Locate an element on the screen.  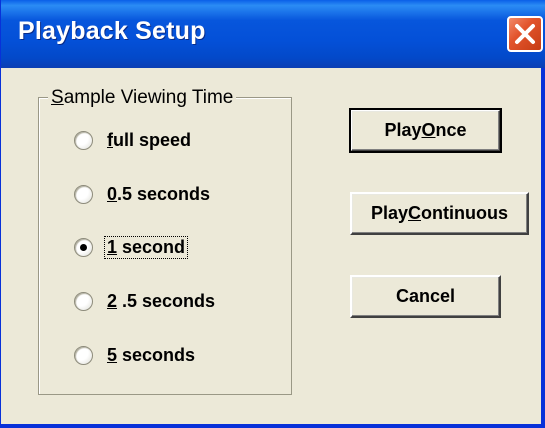
radio-1-second: 1 second is located at coordinates (131, 247).